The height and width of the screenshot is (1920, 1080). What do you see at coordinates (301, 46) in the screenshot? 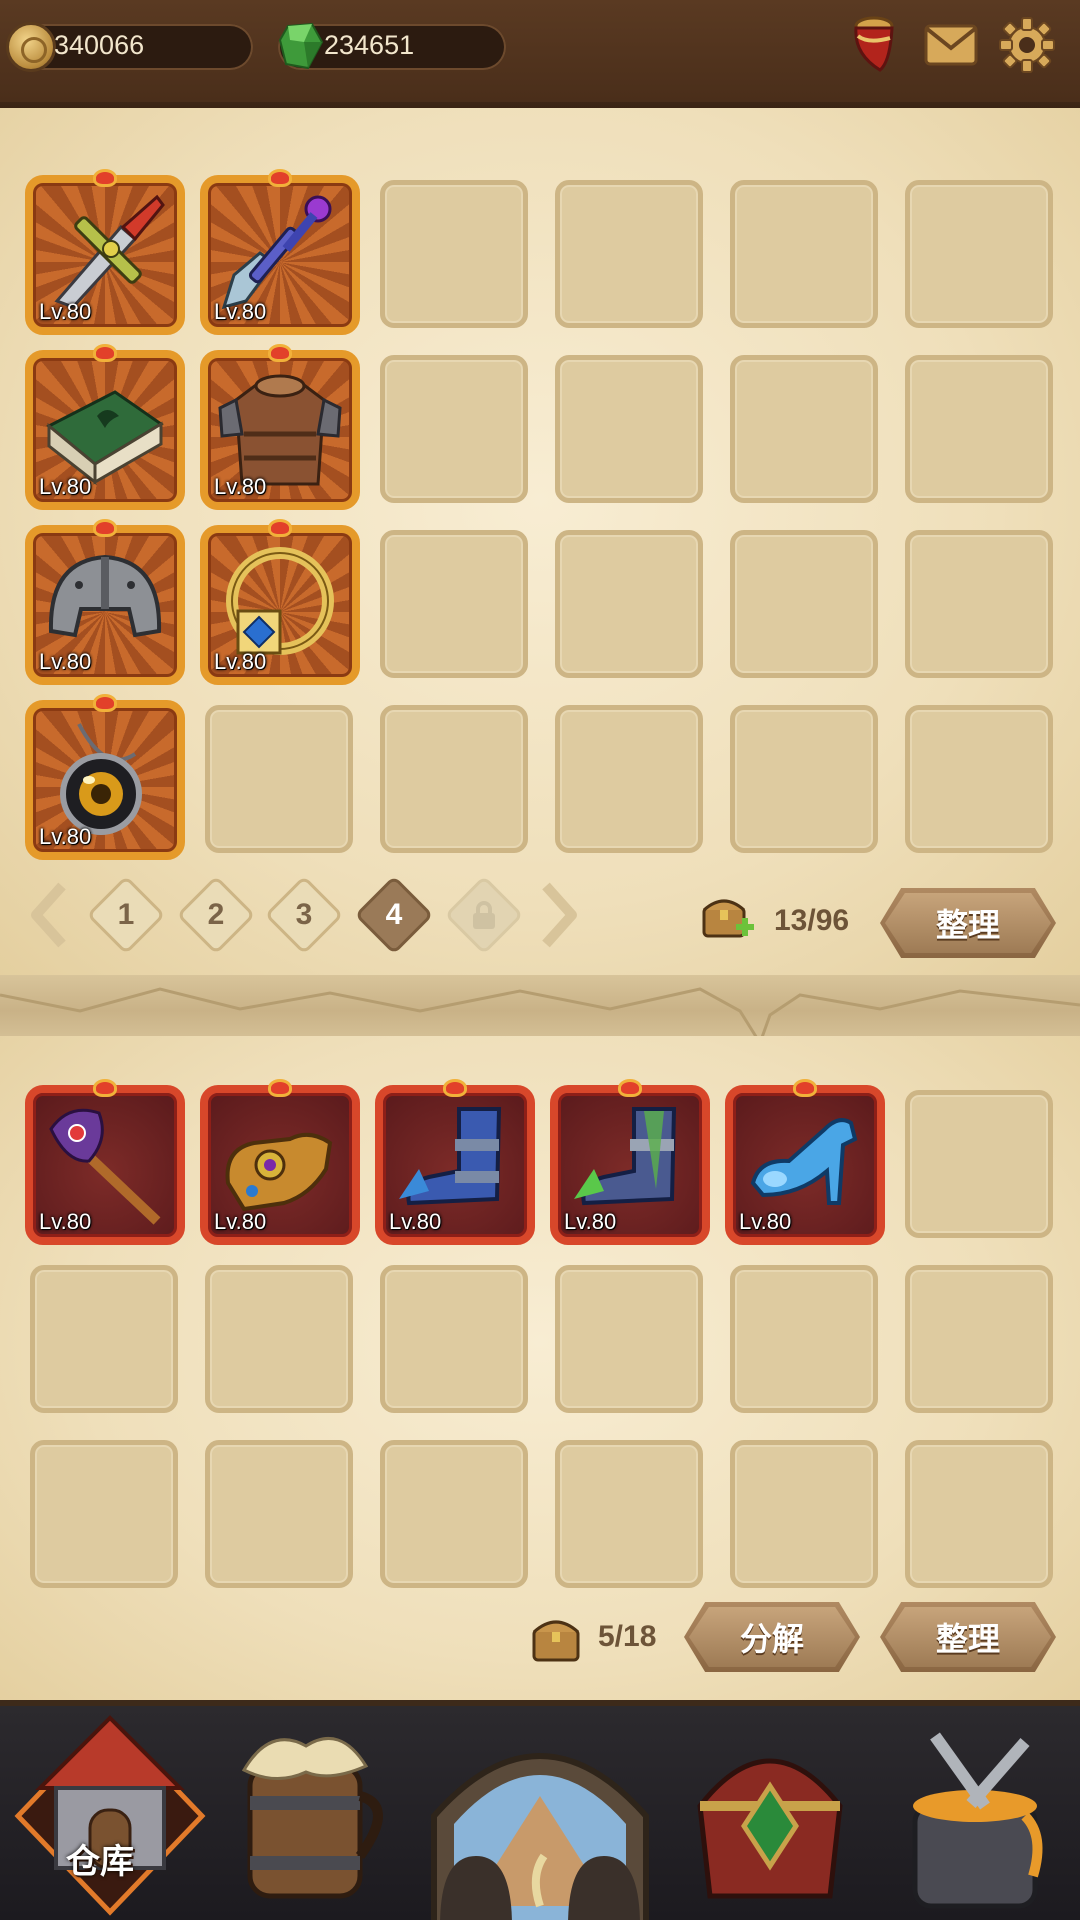
I see `green-gem-icon` at bounding box center [301, 46].